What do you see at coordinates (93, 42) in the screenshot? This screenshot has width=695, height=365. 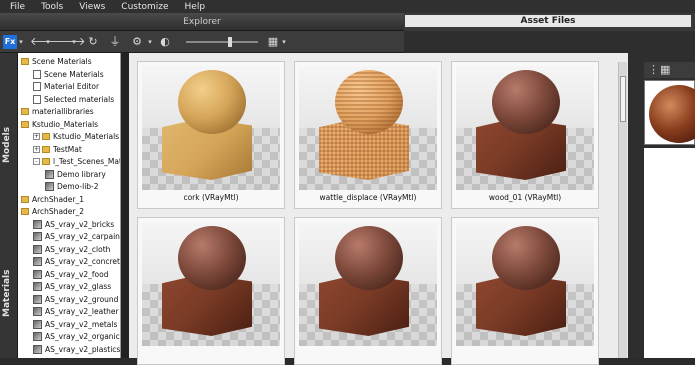 I see `refresh-icon: ↻` at bounding box center [93, 42].